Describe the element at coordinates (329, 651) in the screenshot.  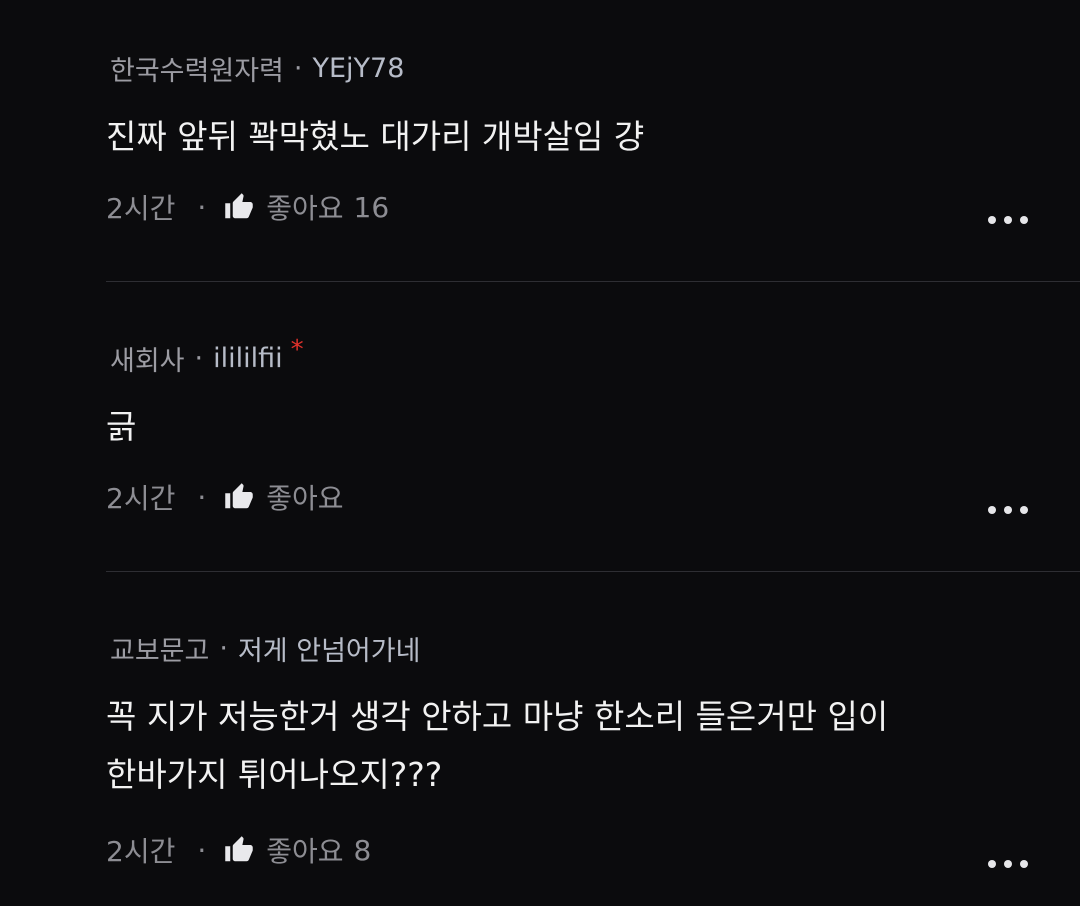
I see `author-nickname: 저게 안넘어가네` at that location.